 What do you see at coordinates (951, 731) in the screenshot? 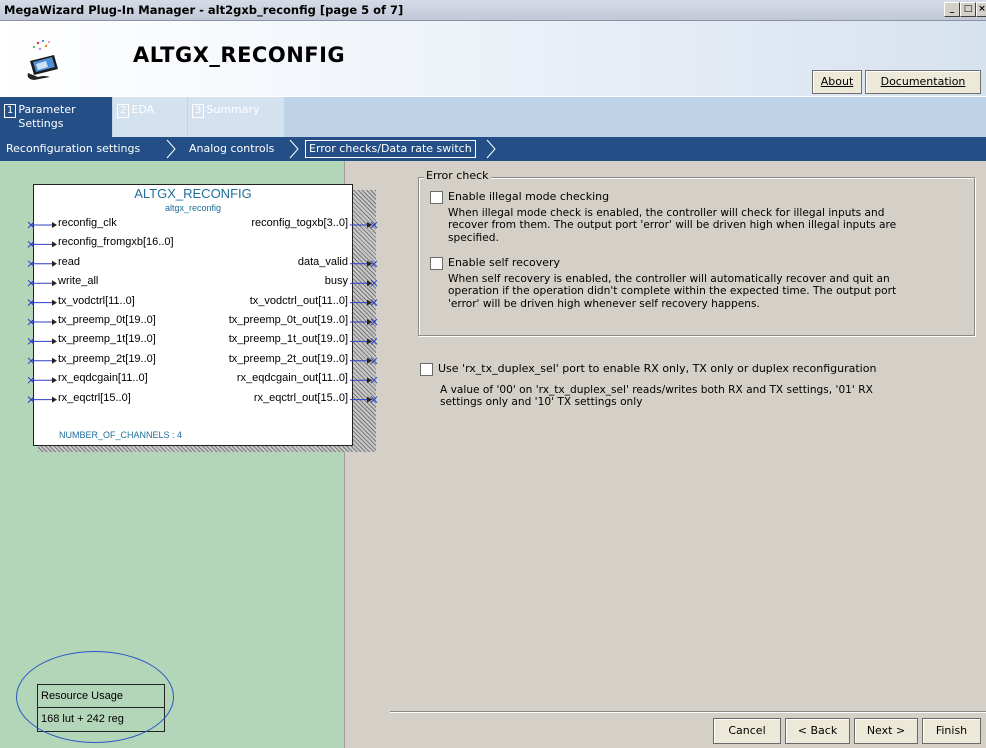
I see `finish-button: Finish` at bounding box center [951, 731].